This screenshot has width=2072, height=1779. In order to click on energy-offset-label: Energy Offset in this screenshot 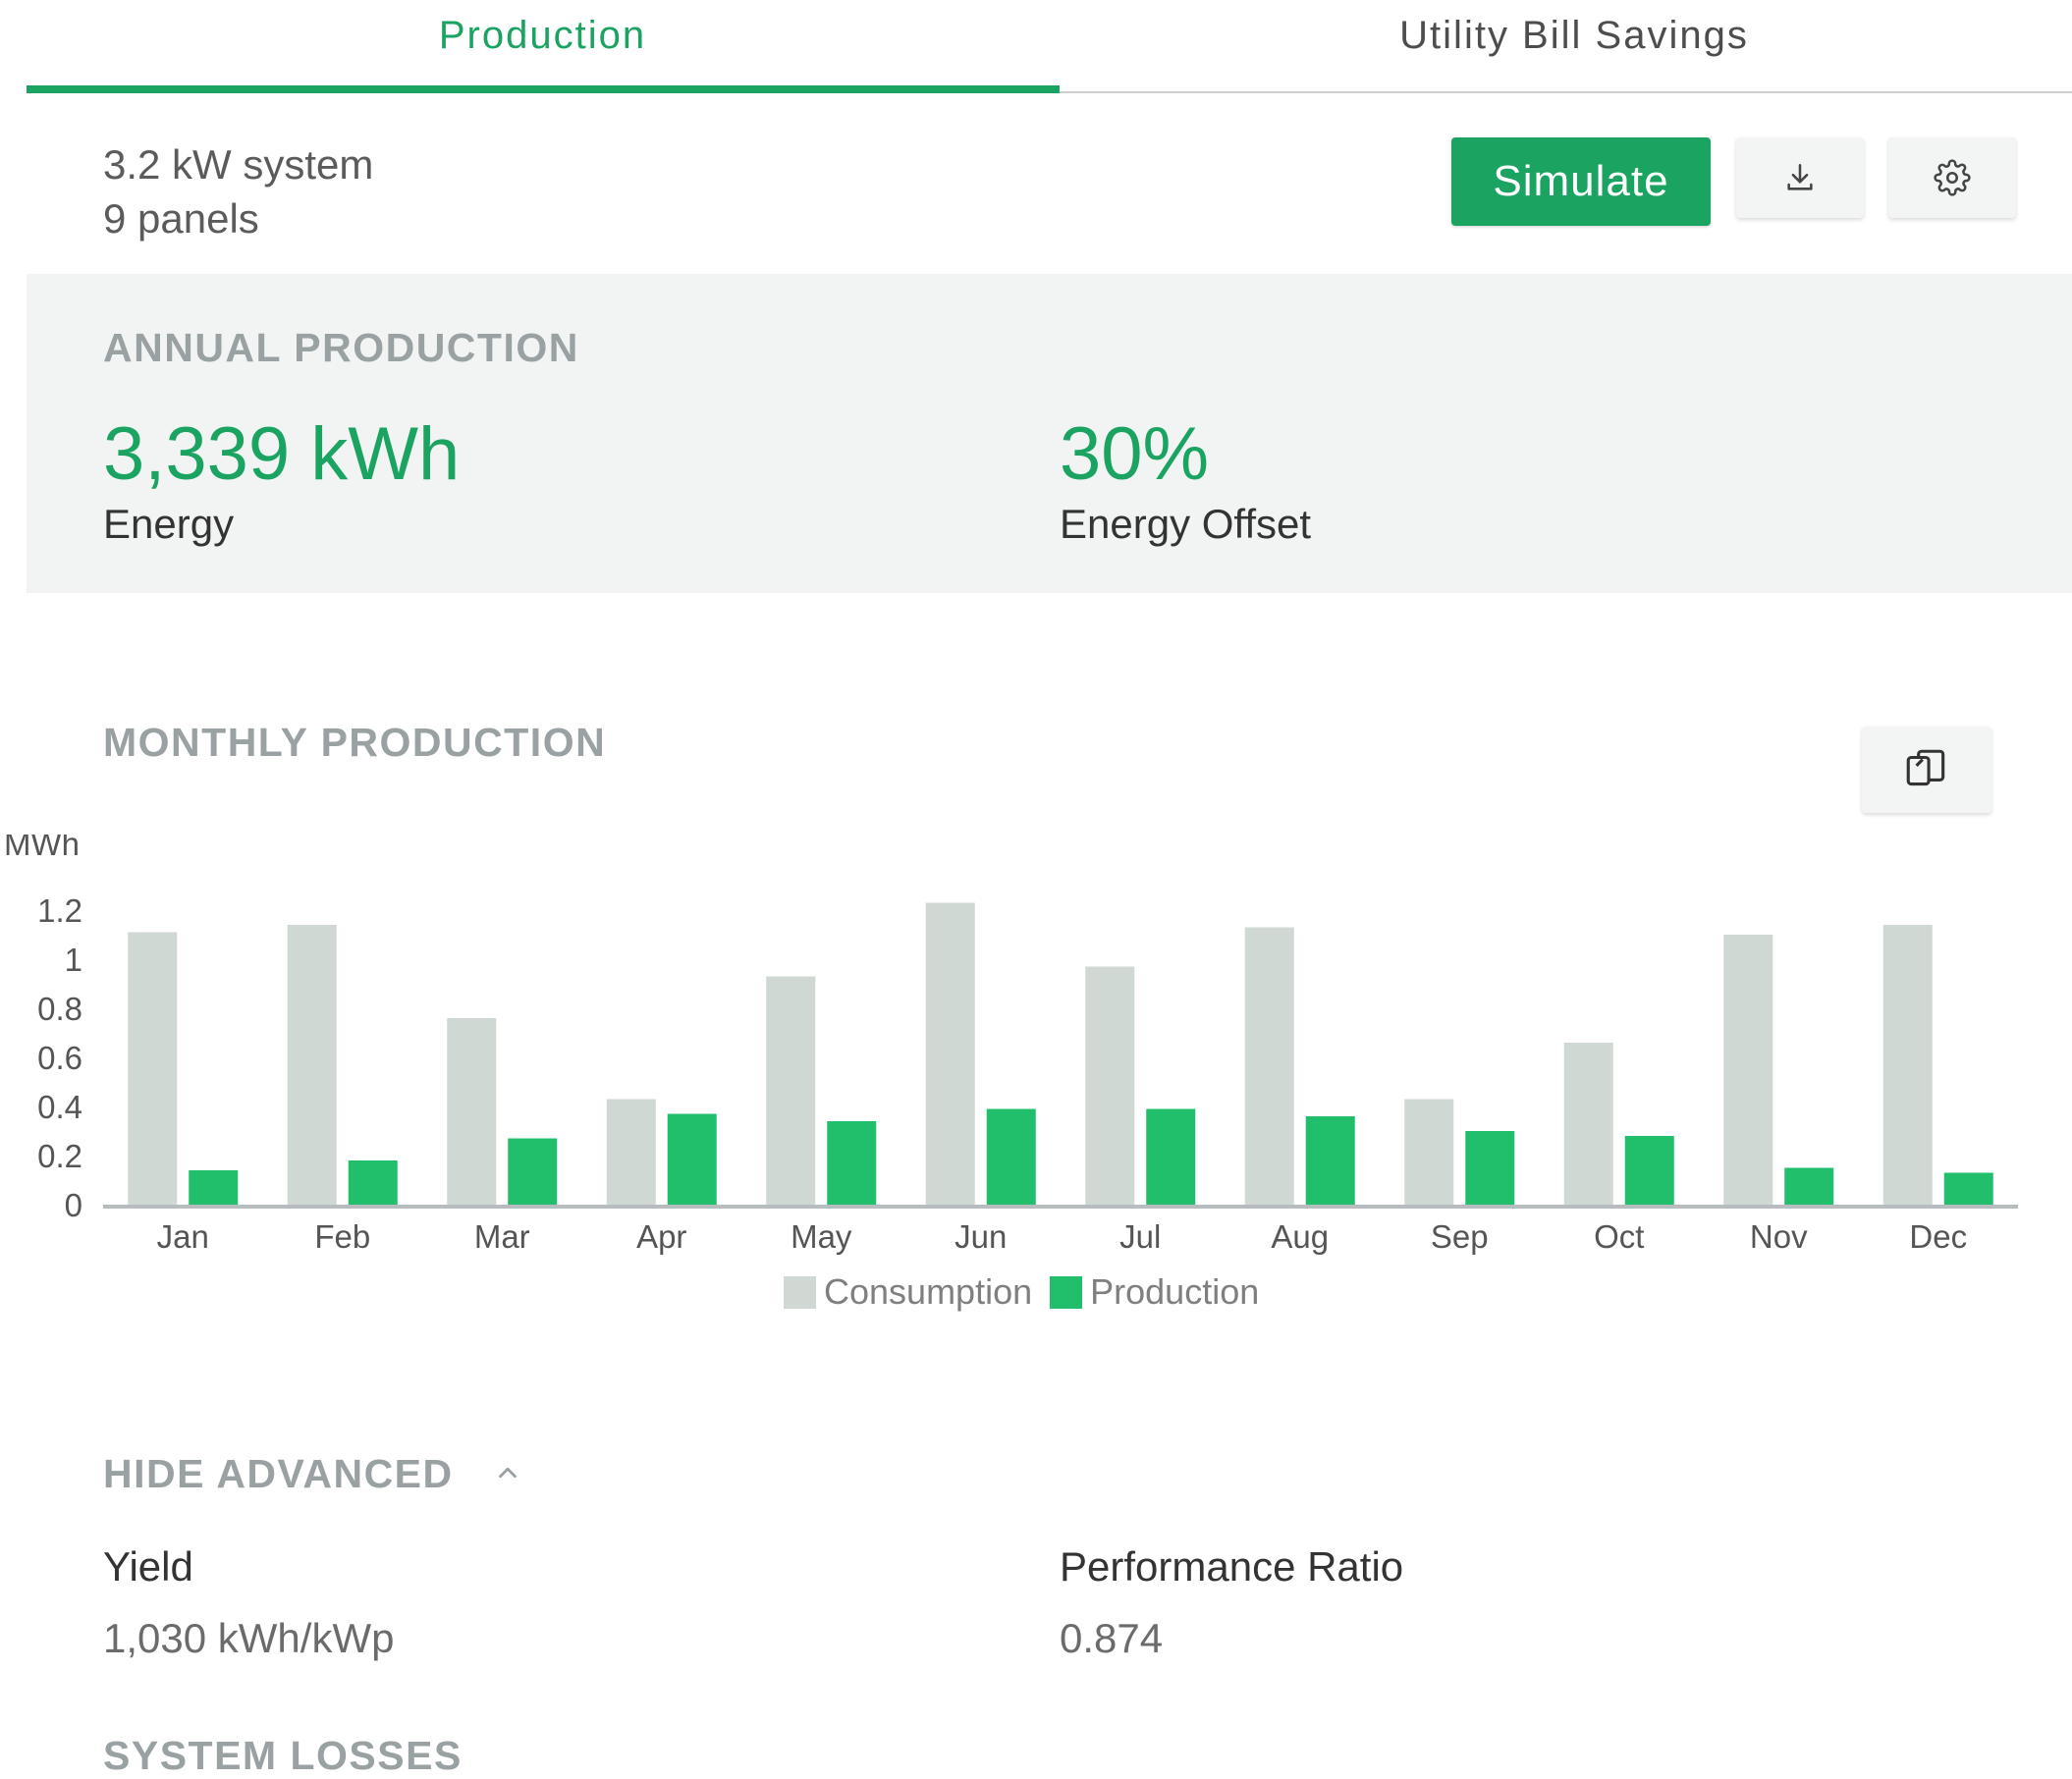, I will do `click(1186, 524)`.